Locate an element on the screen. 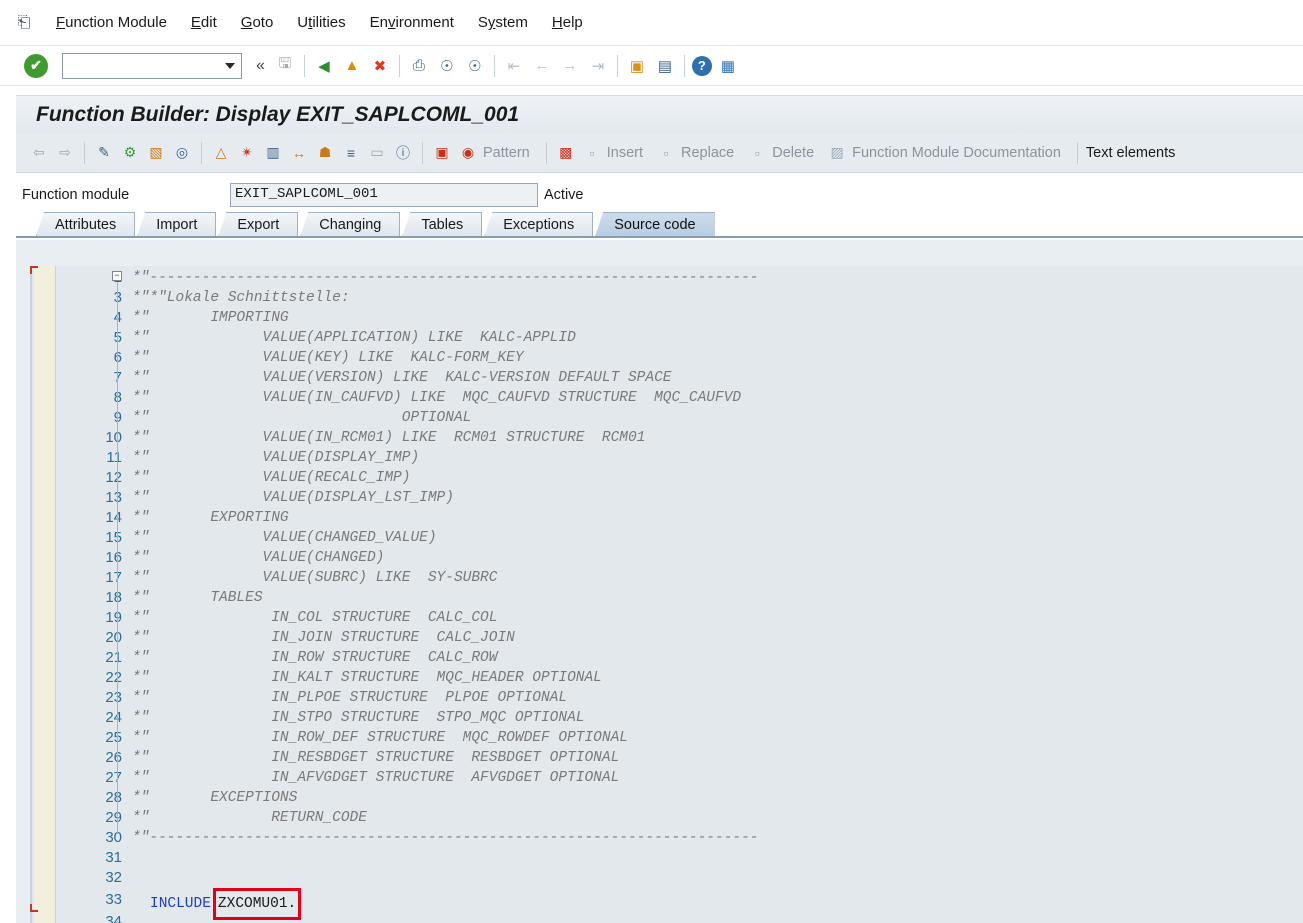  code-line: *" VALUE(CHANGED) is located at coordinates (717, 558).